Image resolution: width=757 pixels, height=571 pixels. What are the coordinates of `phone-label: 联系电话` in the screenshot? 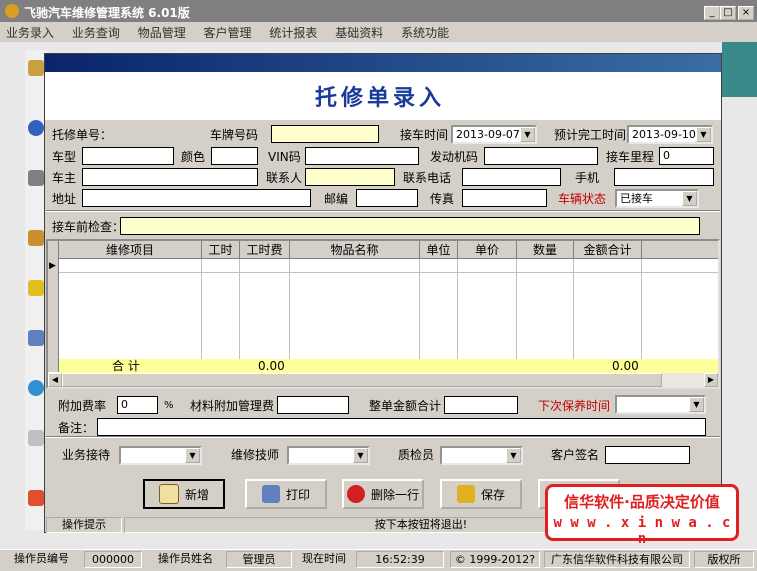 It's located at (427, 178).